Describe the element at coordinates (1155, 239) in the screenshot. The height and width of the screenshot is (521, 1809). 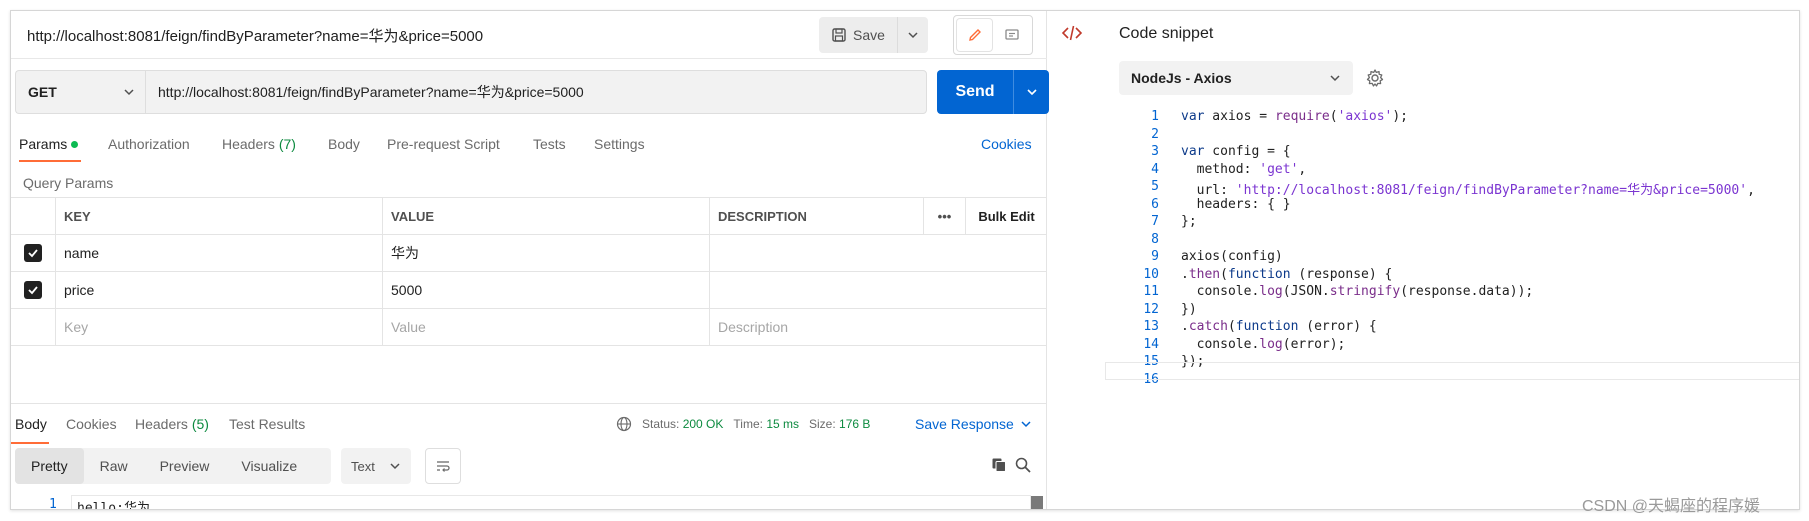
I see `code-line: 8` at that location.